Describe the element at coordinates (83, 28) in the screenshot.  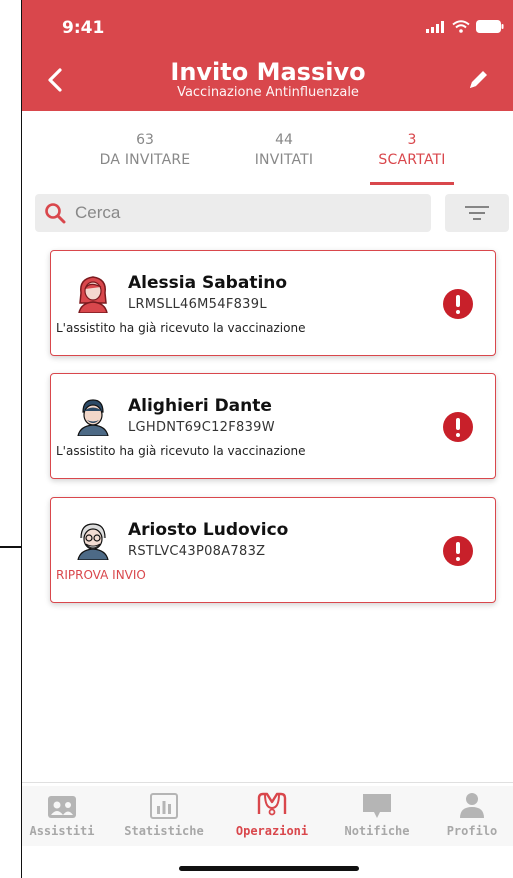
I see `status-time: 9:41` at that location.